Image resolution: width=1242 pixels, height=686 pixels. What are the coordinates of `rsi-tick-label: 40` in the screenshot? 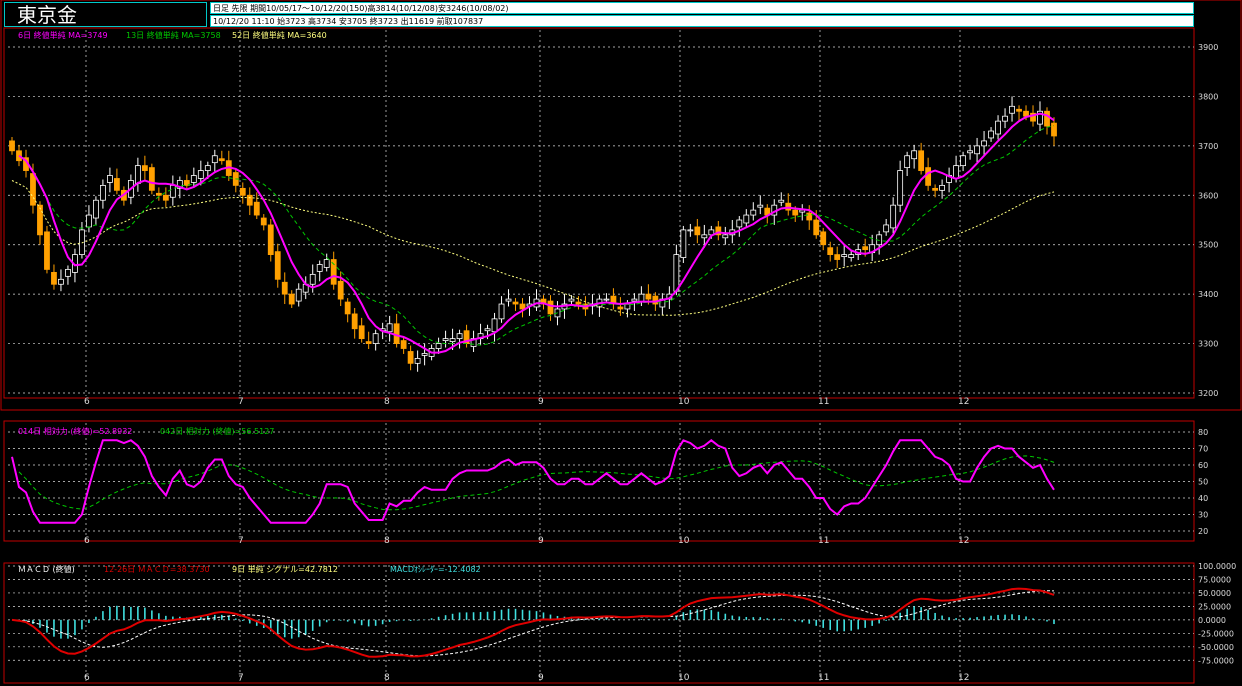 It's located at (1203, 498).